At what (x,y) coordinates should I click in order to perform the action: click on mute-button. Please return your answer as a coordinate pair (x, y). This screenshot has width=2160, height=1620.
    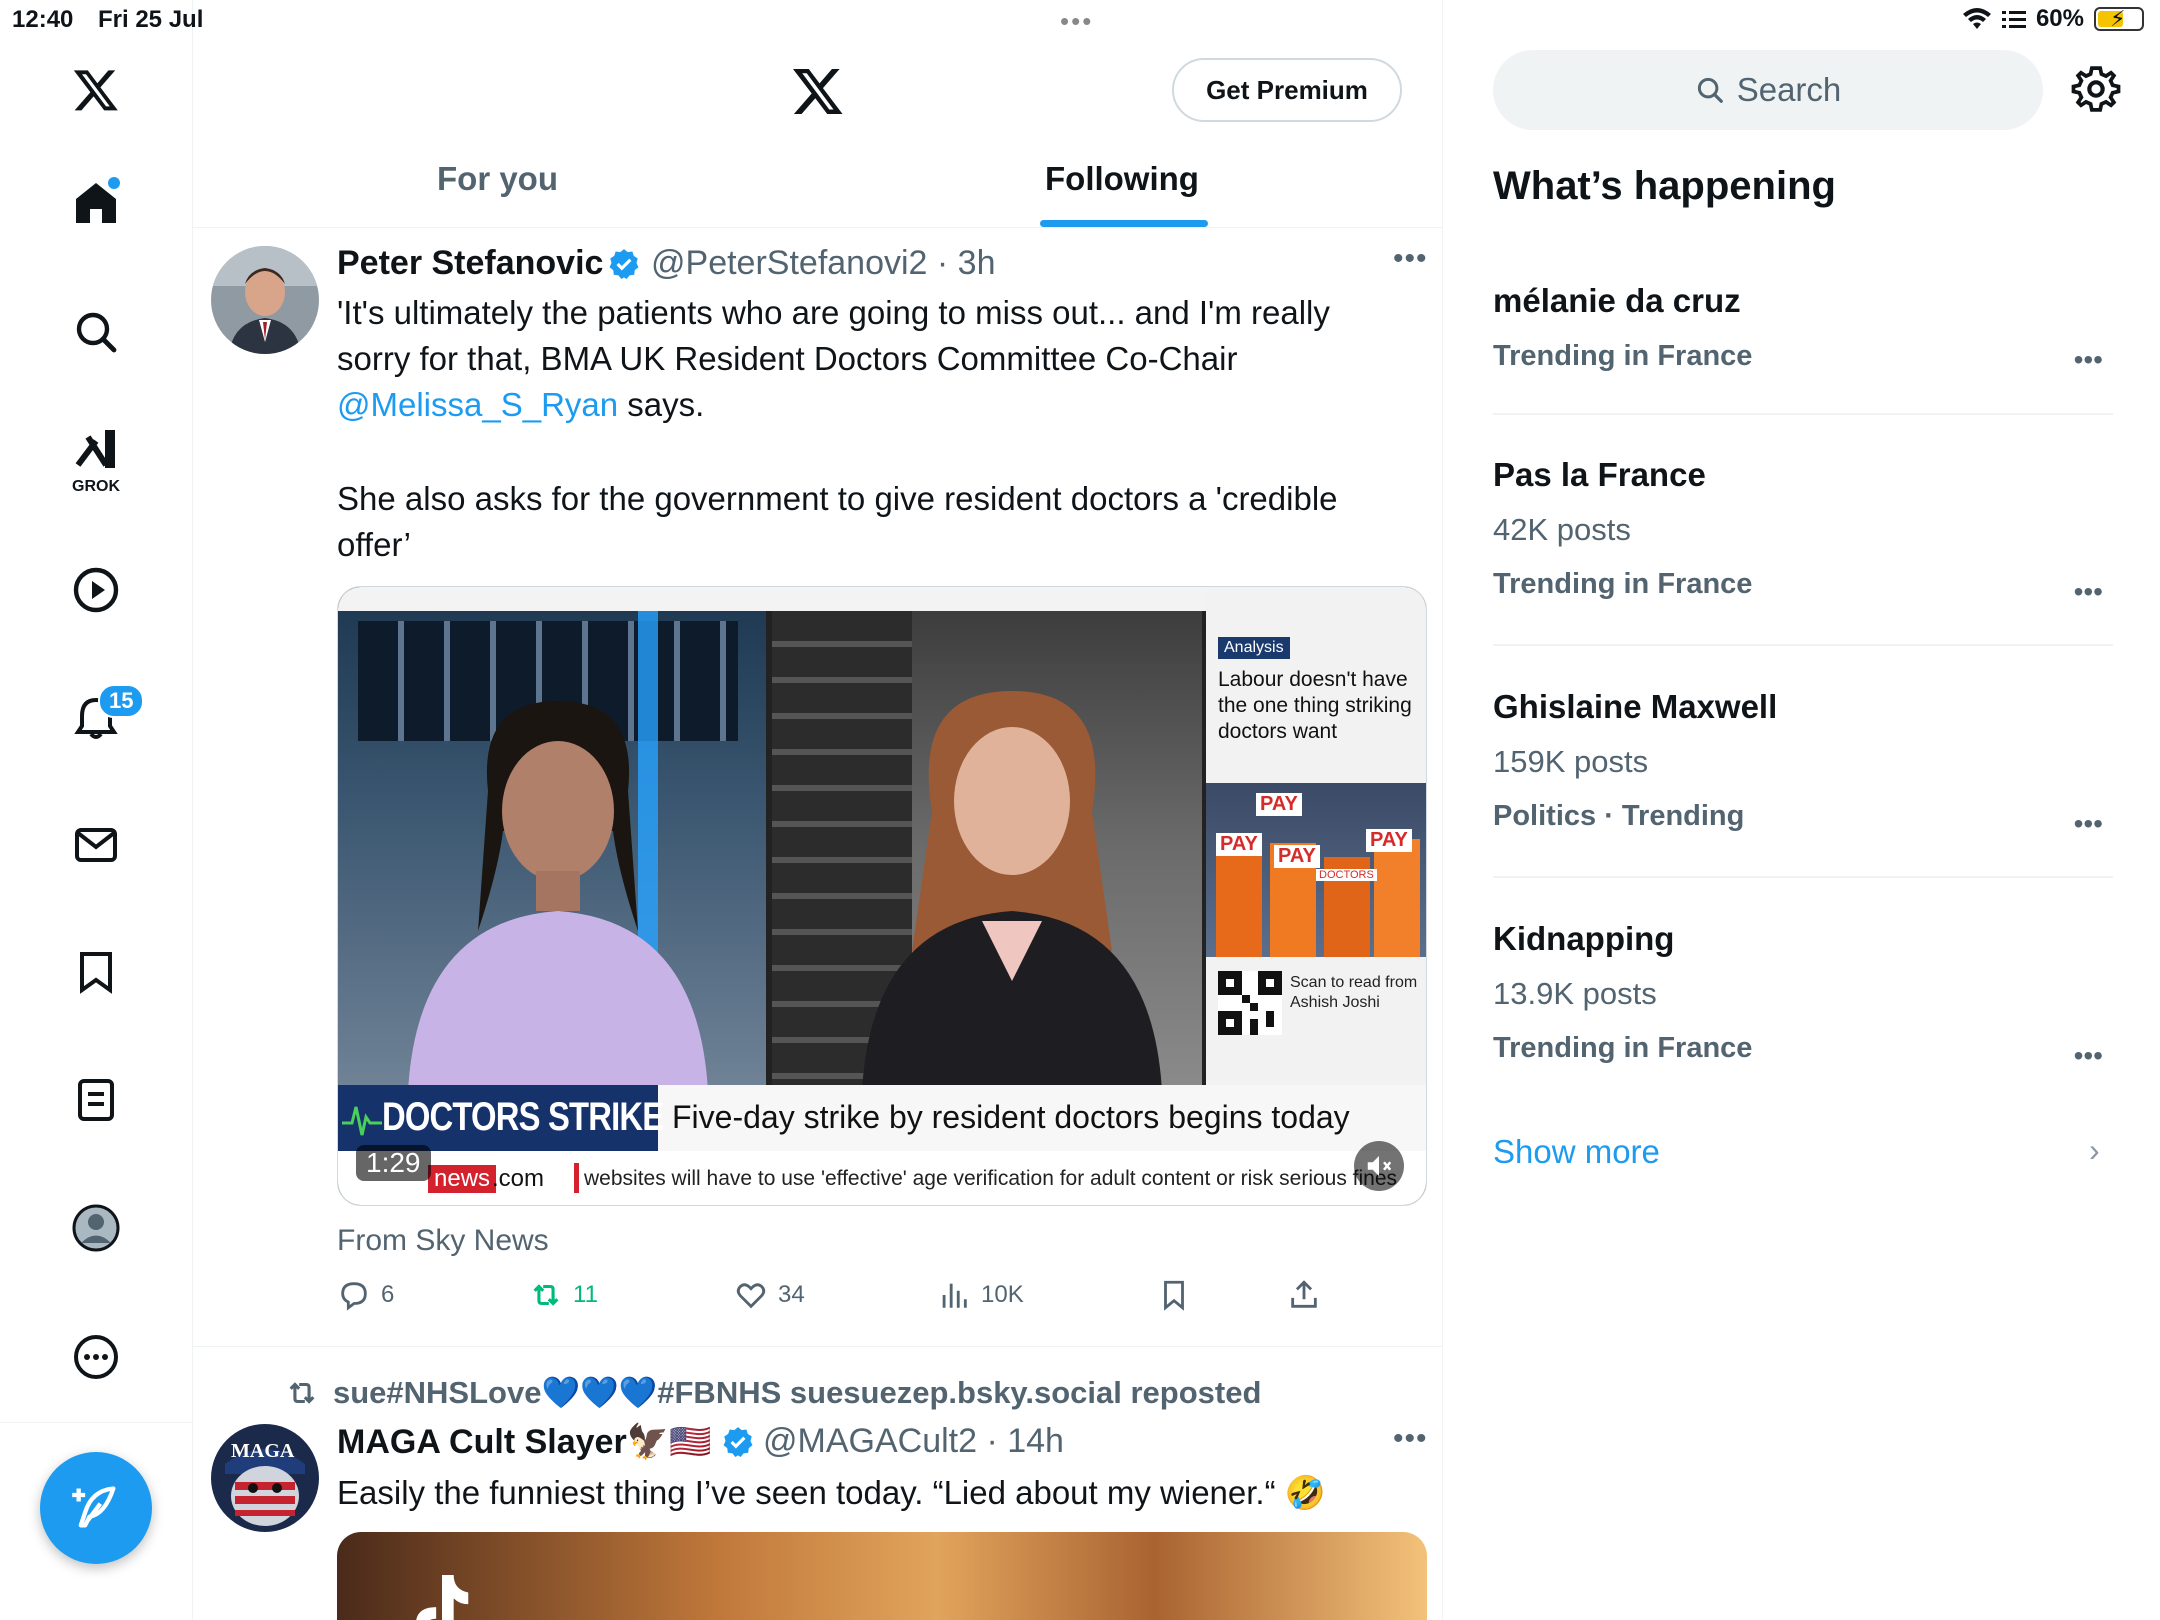
    Looking at the image, I should click on (1379, 1166).